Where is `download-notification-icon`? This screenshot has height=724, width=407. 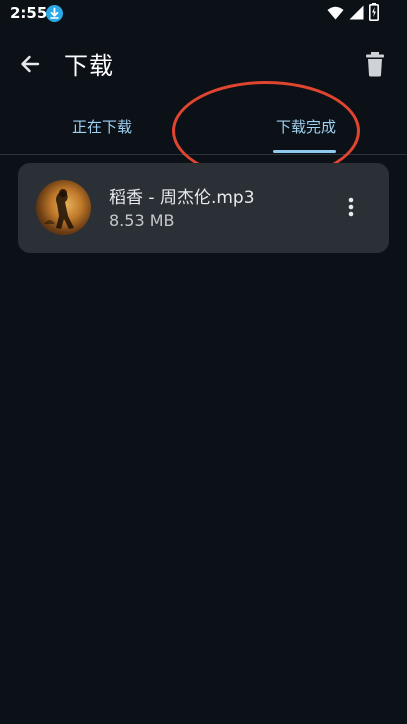
download-notification-icon is located at coordinates (54, 13).